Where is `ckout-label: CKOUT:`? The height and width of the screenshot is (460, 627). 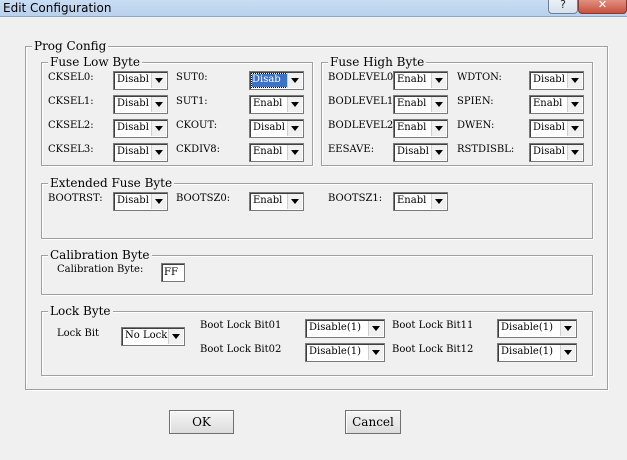 ckout-label: CKOUT: is located at coordinates (197, 125).